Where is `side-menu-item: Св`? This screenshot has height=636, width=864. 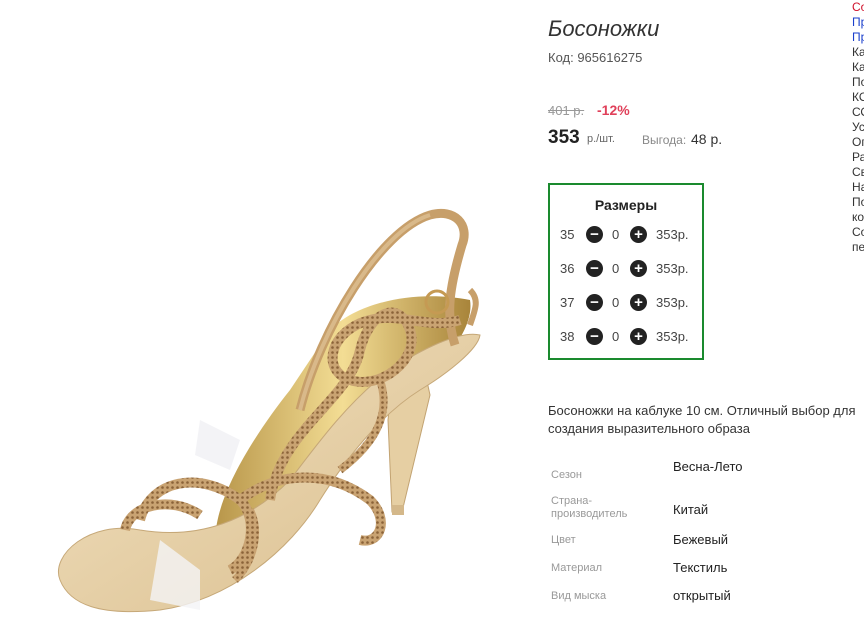
side-menu-item: Св is located at coordinates (858, 172).